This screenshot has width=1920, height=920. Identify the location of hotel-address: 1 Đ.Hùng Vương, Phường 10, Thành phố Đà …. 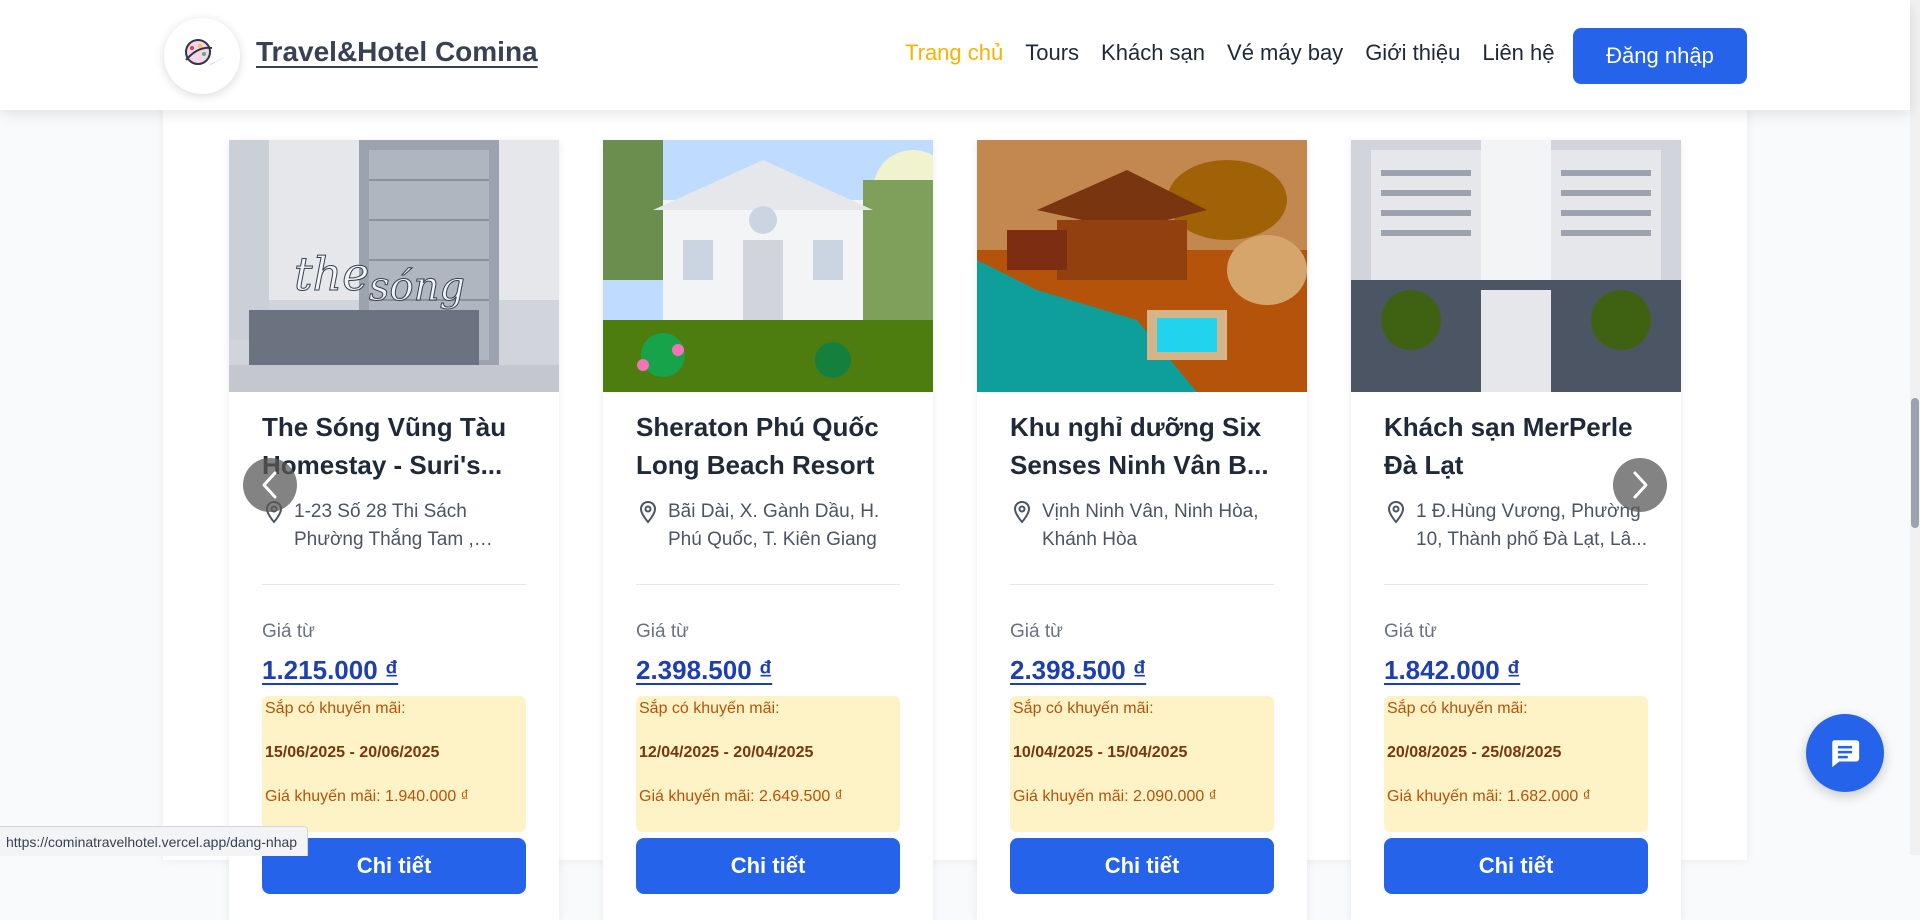
(1516, 526).